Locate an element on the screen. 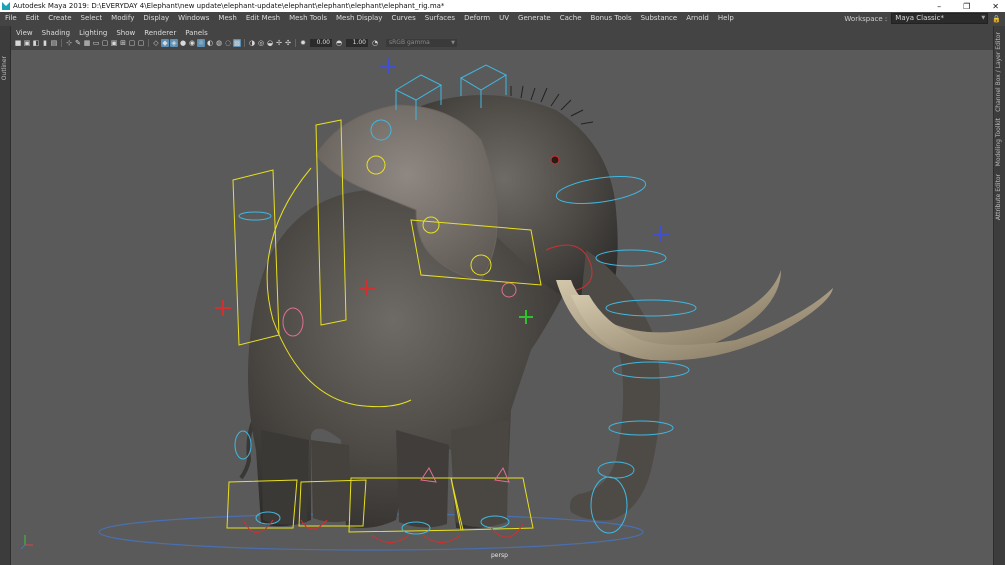  menu-cache: Cache is located at coordinates (570, 18).